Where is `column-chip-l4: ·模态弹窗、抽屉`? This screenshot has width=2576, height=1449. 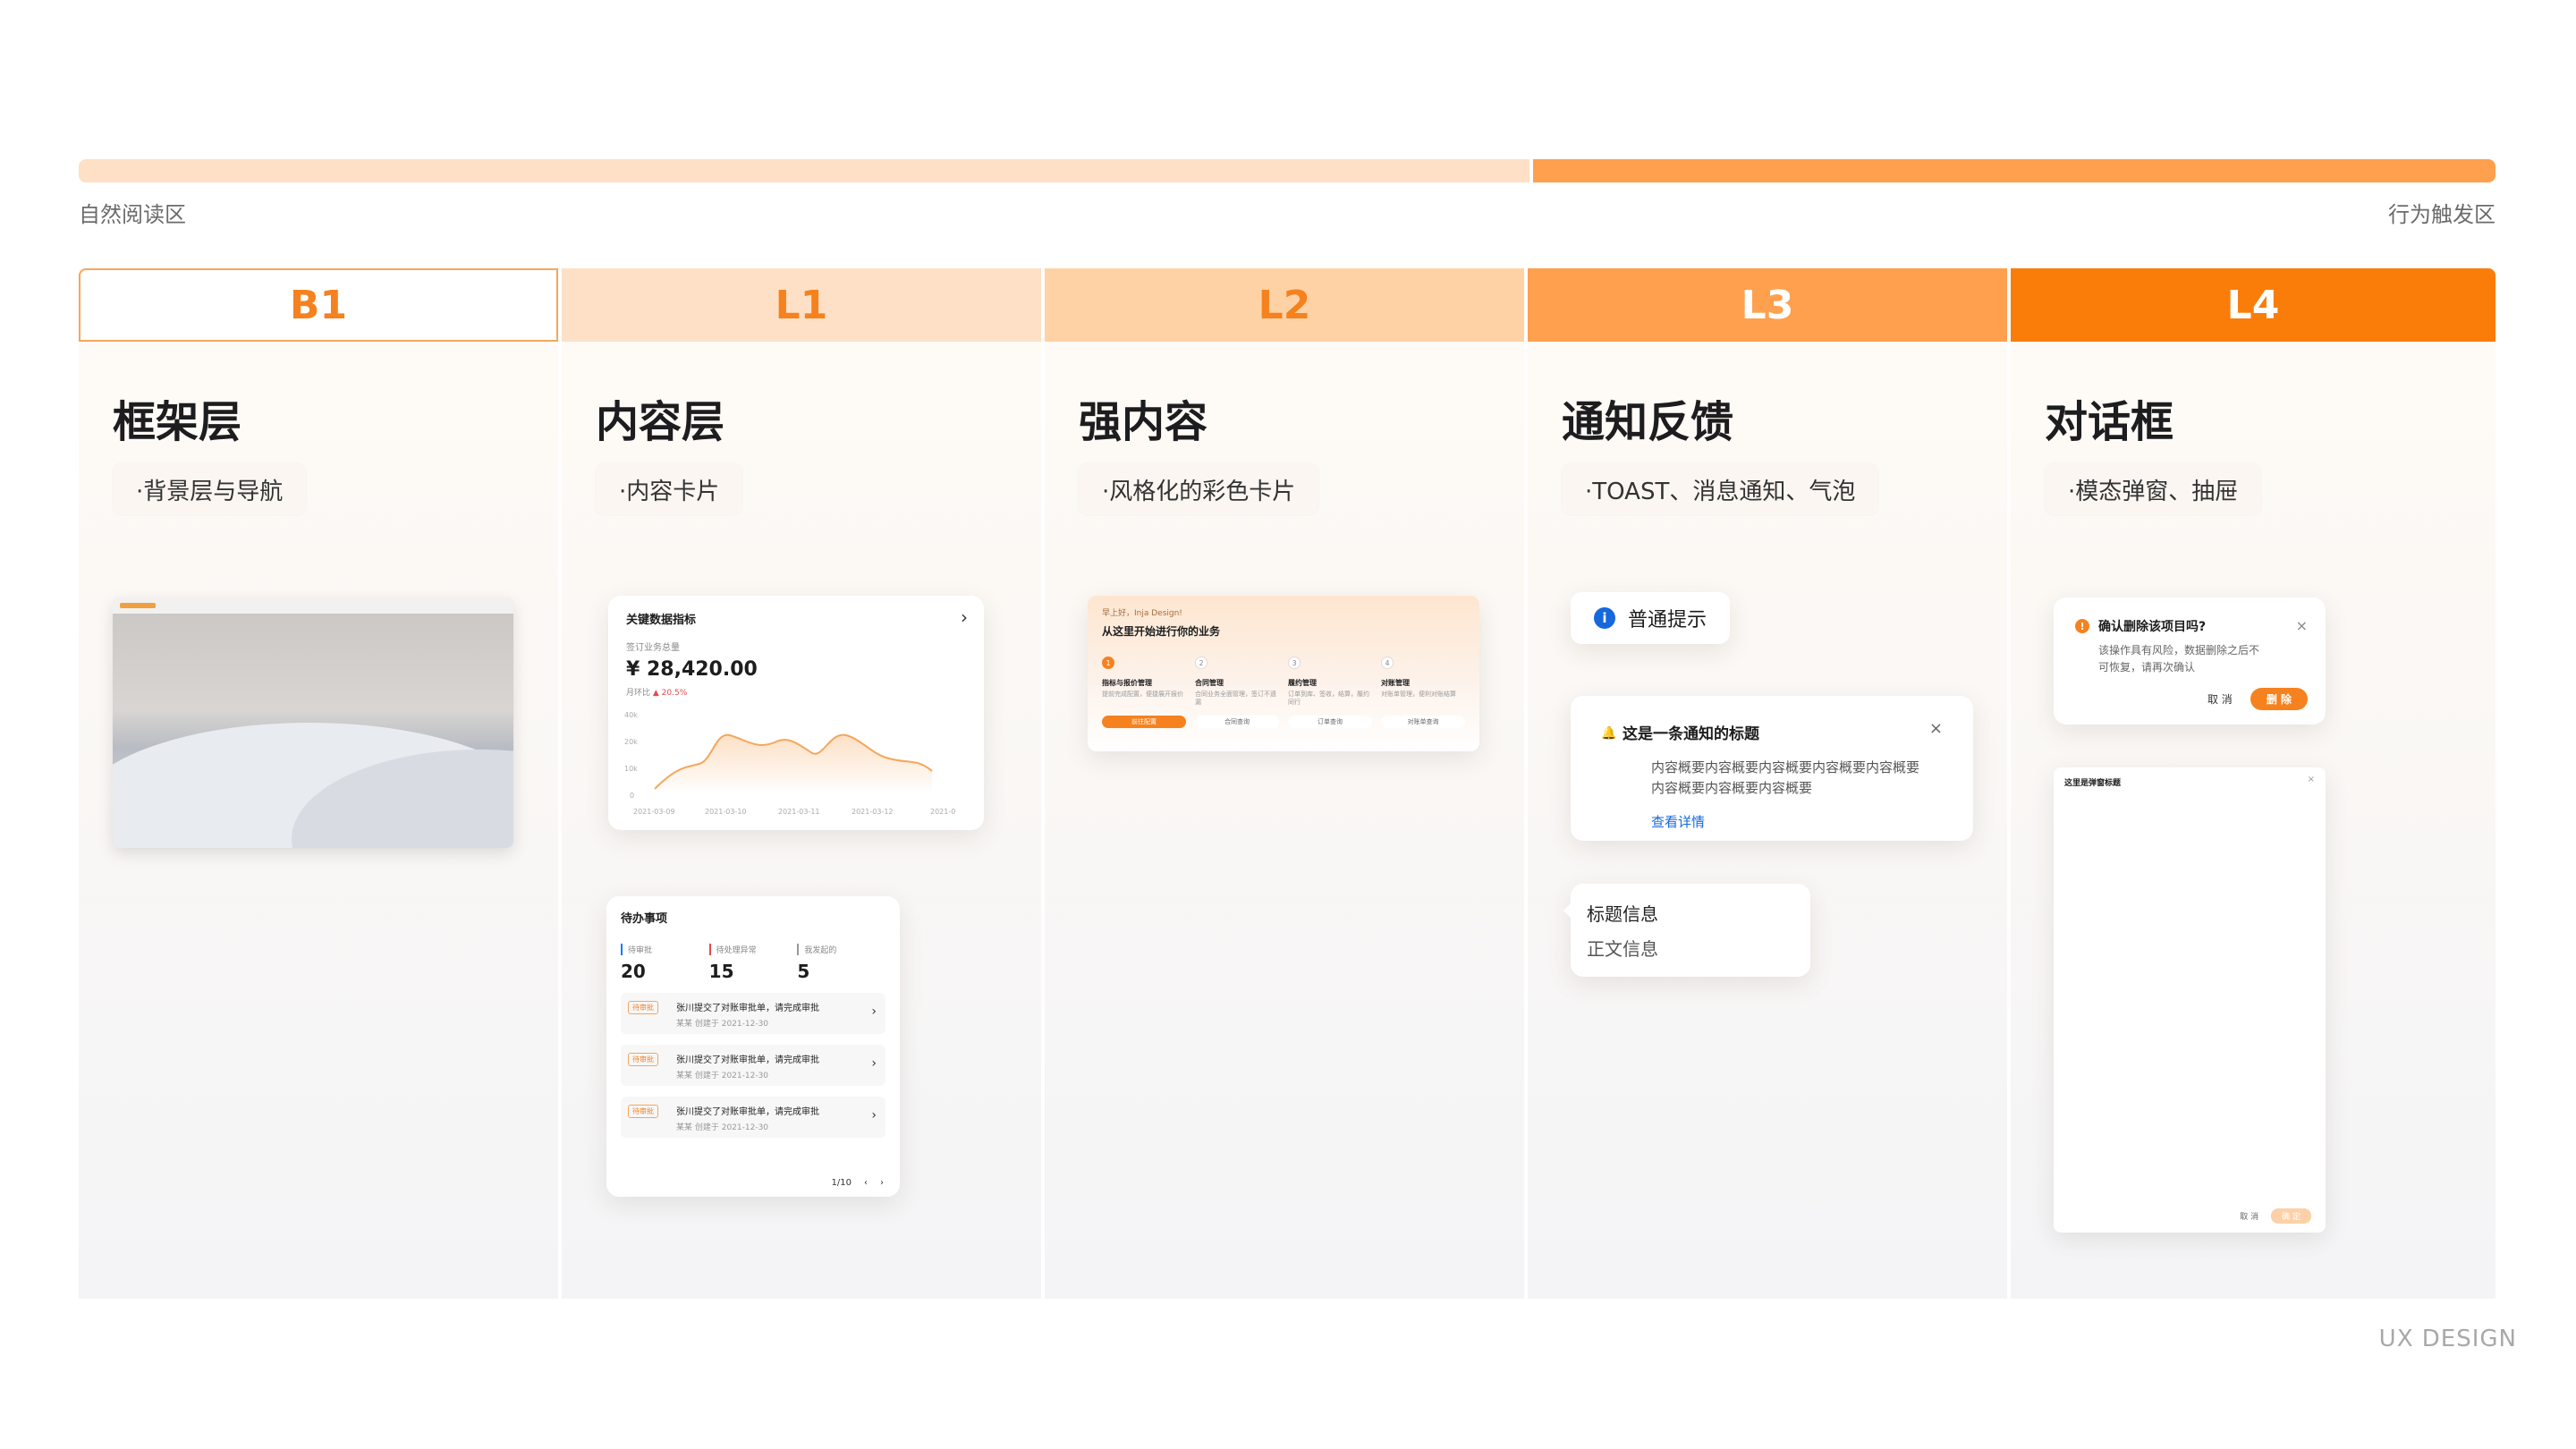 column-chip-l4: ·模态弹窗、抽屉 is located at coordinates (2153, 489).